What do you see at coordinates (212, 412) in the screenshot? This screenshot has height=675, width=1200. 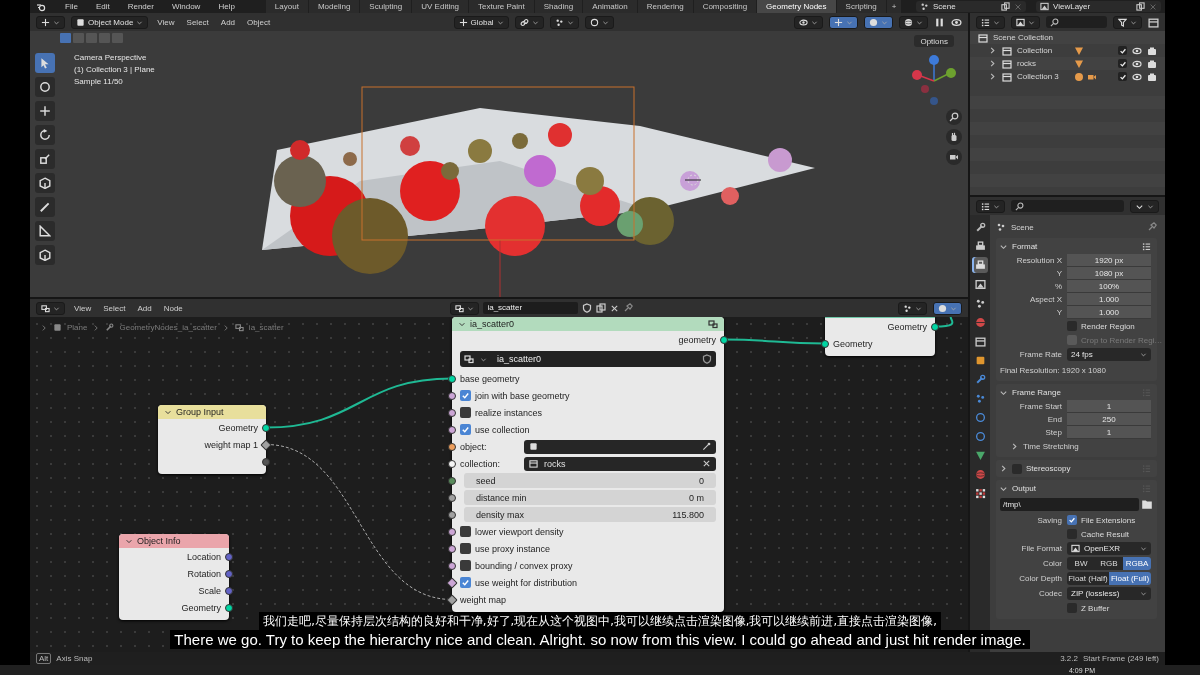 I see `node-header: Group Input` at bounding box center [212, 412].